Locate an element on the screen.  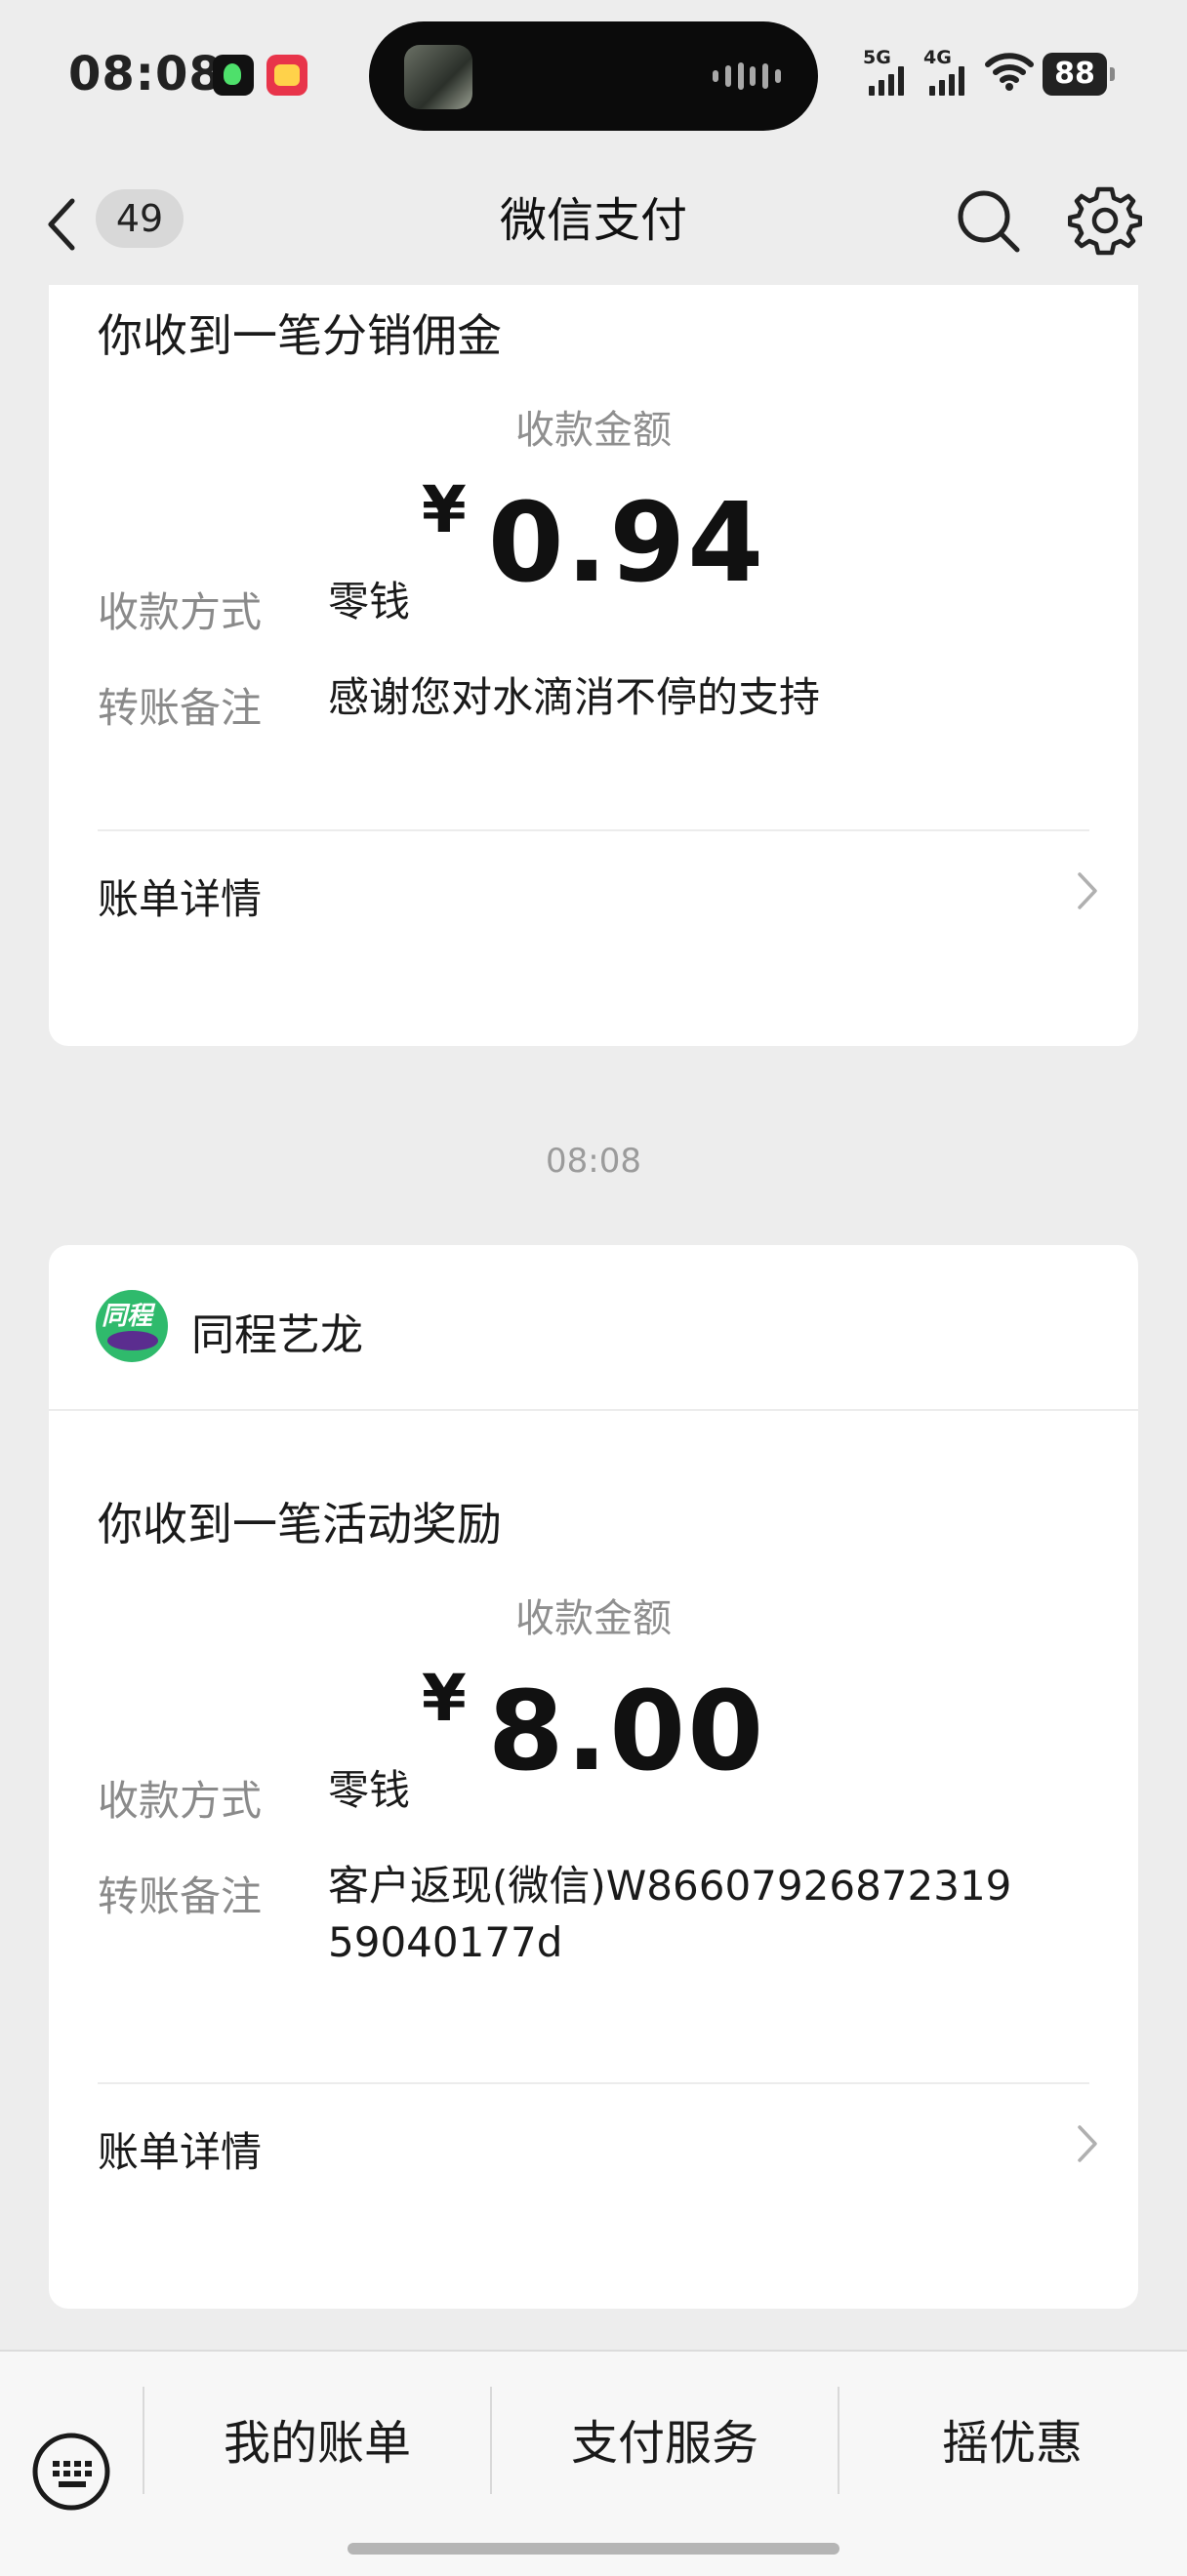
bottom-menu-bar: 我的账单 支付服务 摇优惠 is located at coordinates (593, 2463).